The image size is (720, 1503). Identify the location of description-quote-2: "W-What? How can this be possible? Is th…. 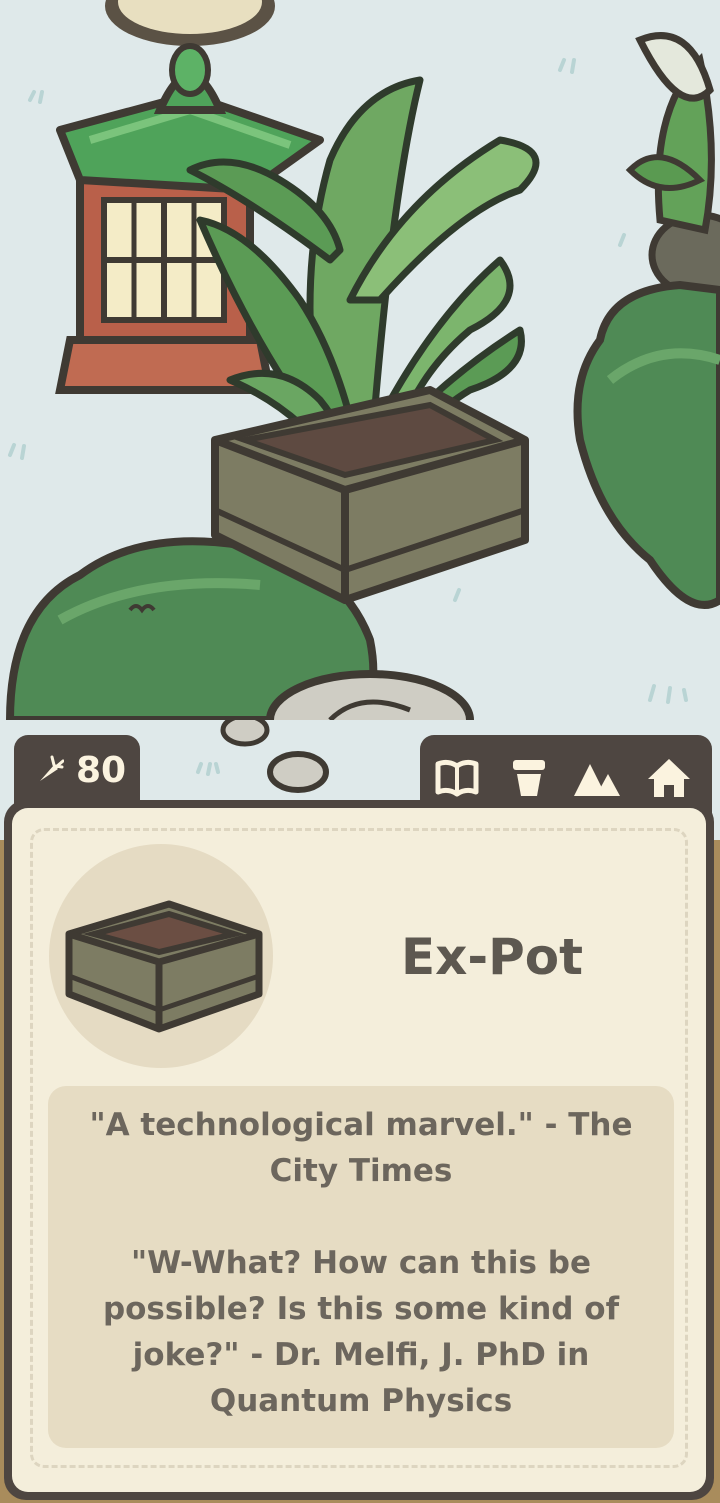
(361, 1332).